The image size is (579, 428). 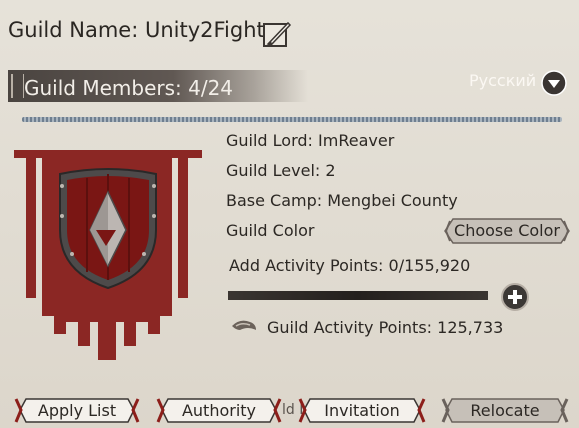 What do you see at coordinates (350, 265) in the screenshot?
I see `add-activity-points-text: Add Activity Points: 0/155,920` at bounding box center [350, 265].